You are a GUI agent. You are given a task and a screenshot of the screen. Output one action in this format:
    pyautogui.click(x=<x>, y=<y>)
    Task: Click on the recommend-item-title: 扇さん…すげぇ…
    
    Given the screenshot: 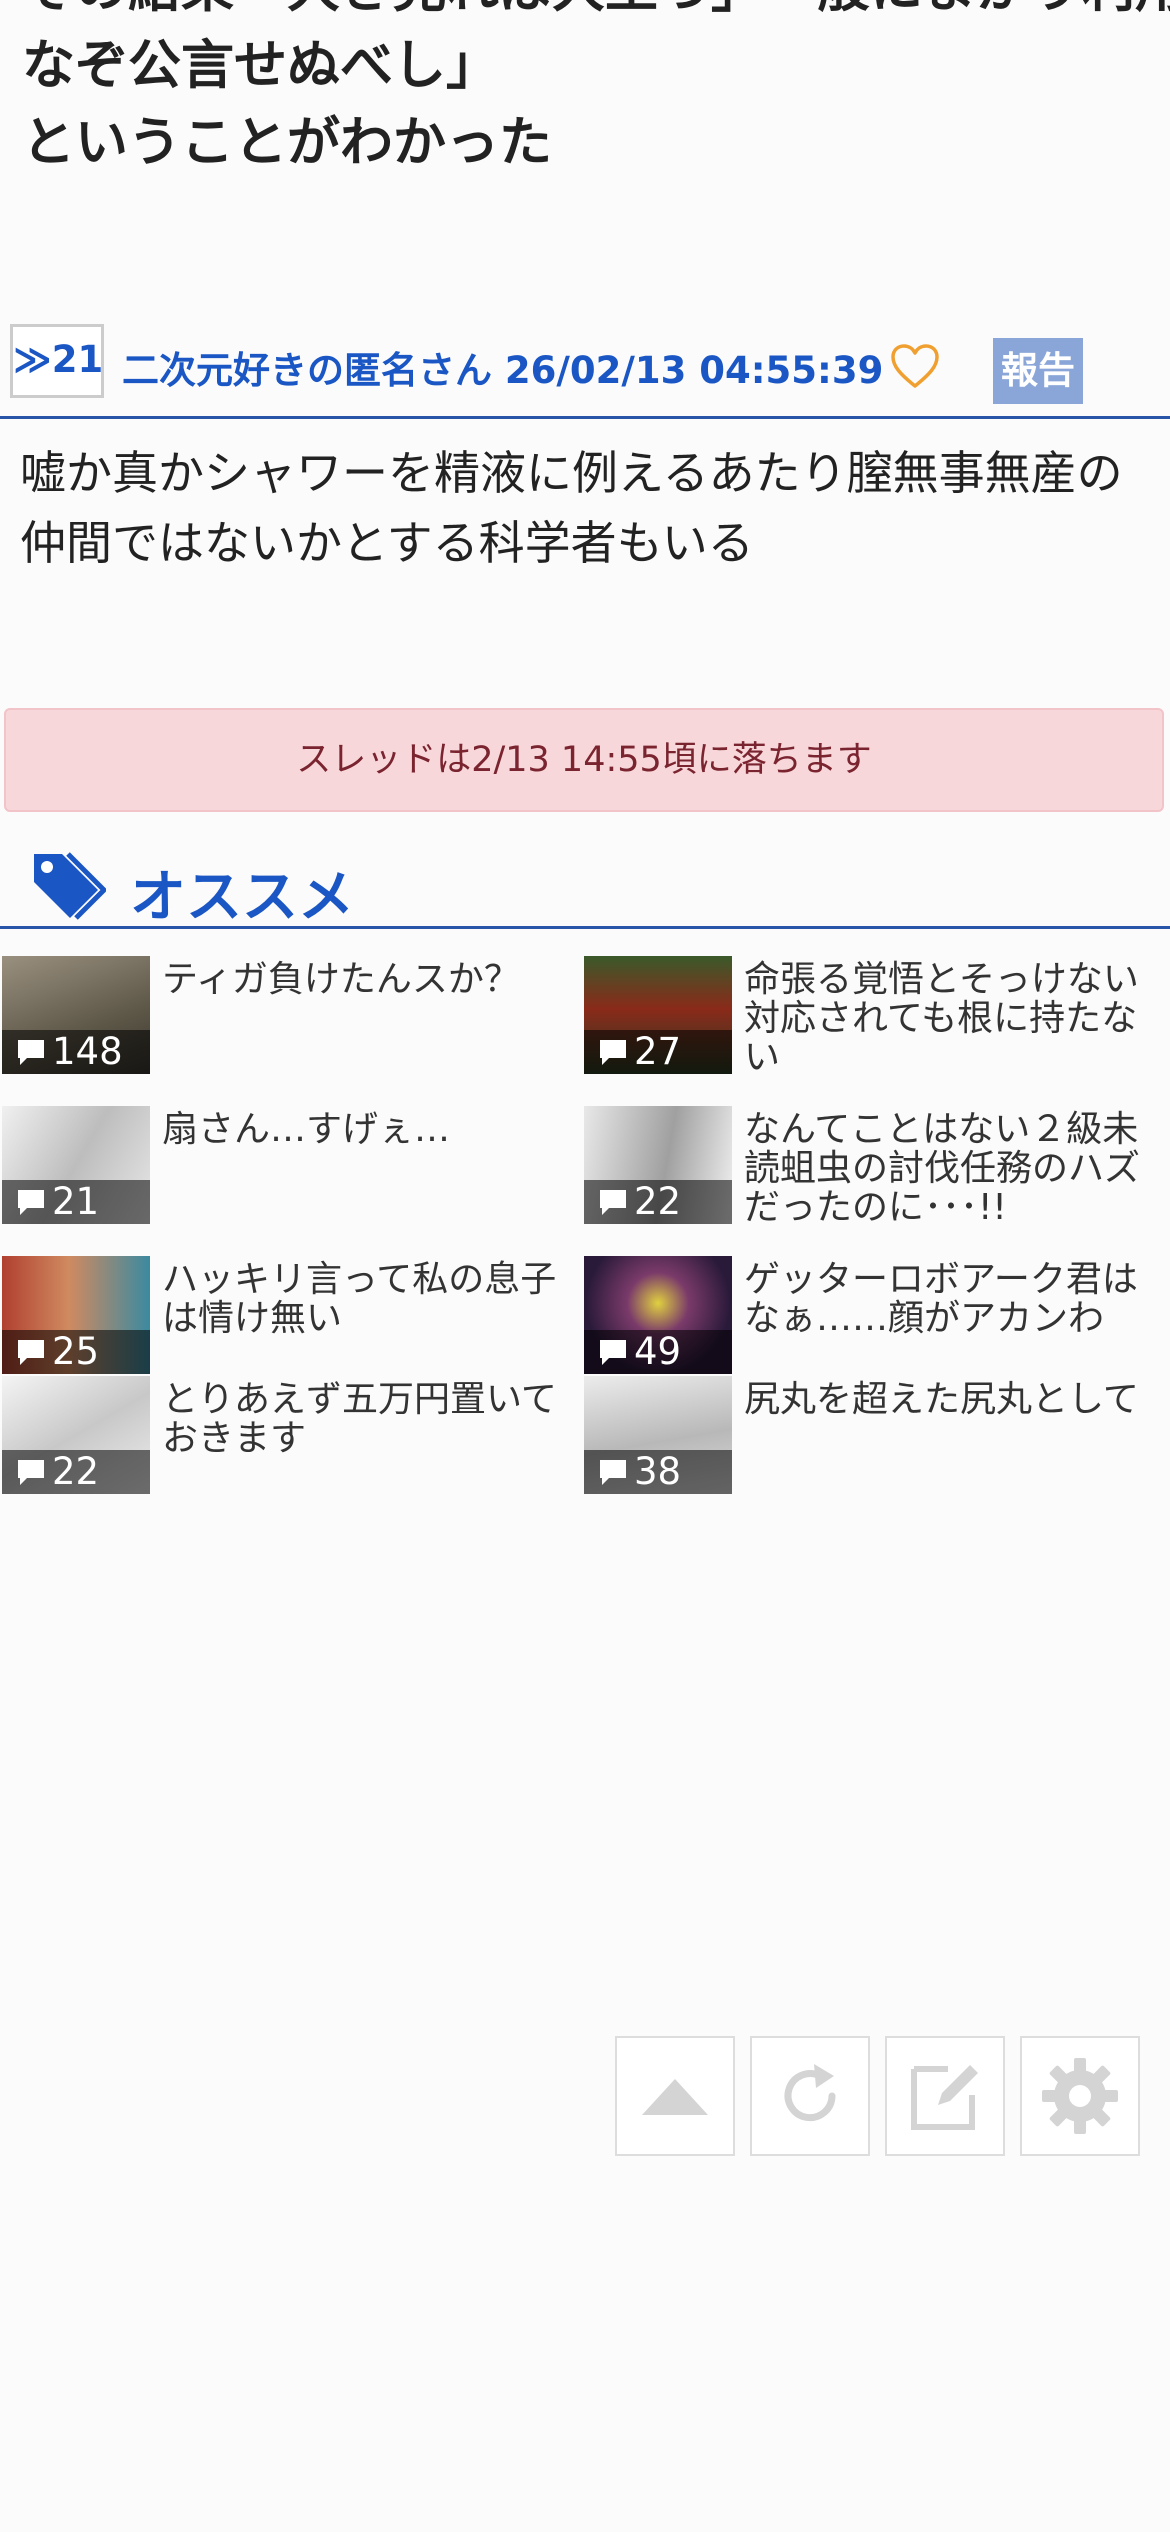 What is the action you would take?
    pyautogui.click(x=372, y=1129)
    